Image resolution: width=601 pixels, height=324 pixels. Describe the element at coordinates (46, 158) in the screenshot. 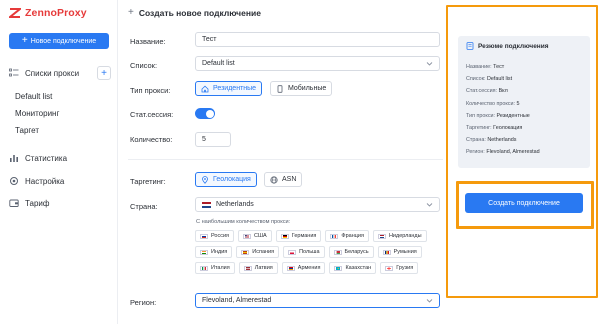

I see `sidebar-item-label: Статистика` at that location.